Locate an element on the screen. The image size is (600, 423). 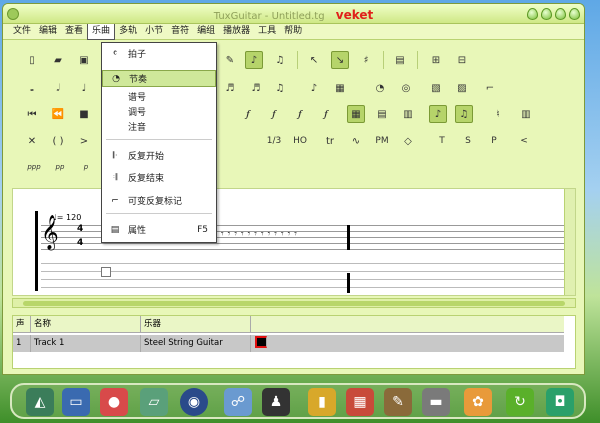
menu-measure: 小节 is located at coordinates (154, 31).